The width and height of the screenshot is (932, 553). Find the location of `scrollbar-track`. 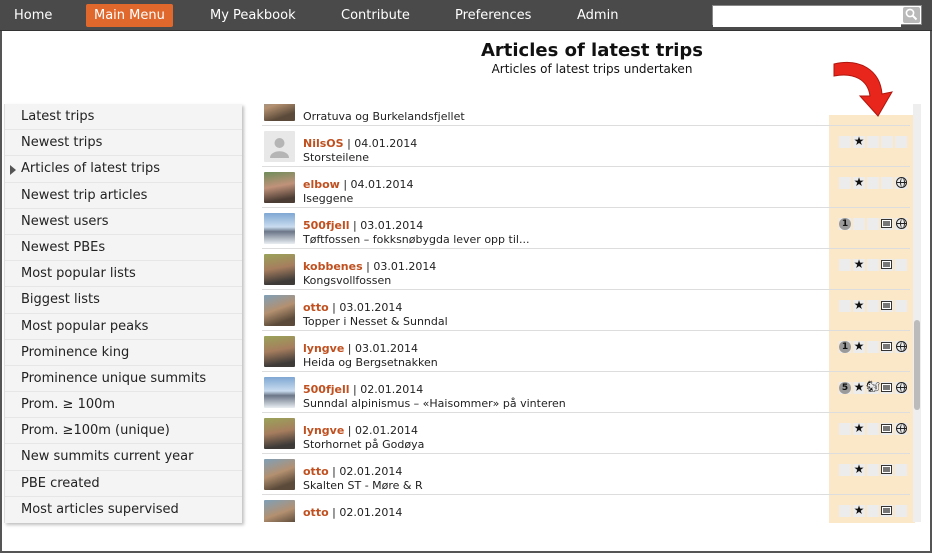

scrollbar-track is located at coordinates (917, 313).